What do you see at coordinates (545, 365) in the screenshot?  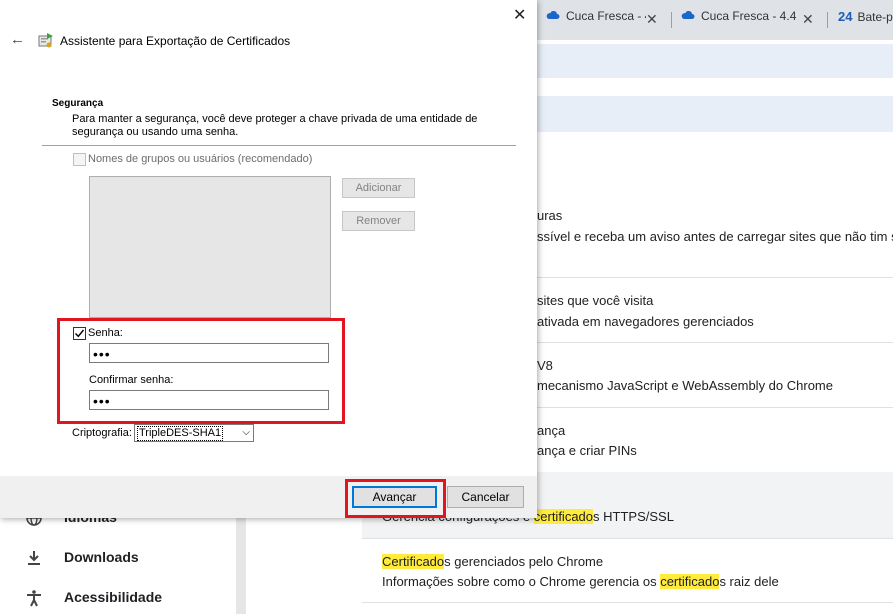 I see `setting-row-title: V8` at bounding box center [545, 365].